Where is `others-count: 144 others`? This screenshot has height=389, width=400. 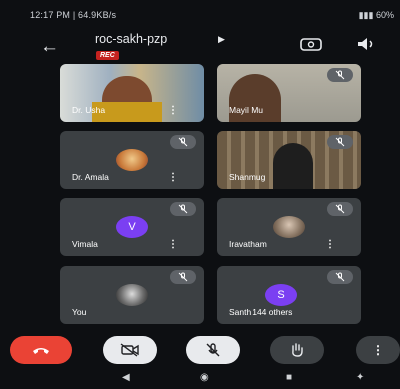
others-count: 144 others is located at coordinates (272, 312).